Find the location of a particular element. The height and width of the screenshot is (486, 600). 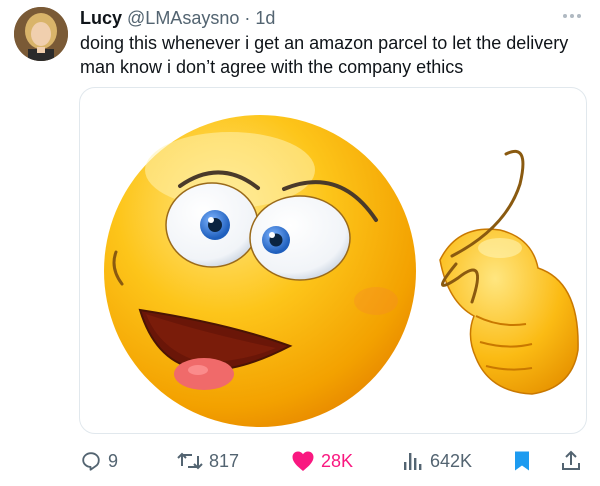

retweet-count: 817 is located at coordinates (224, 460).